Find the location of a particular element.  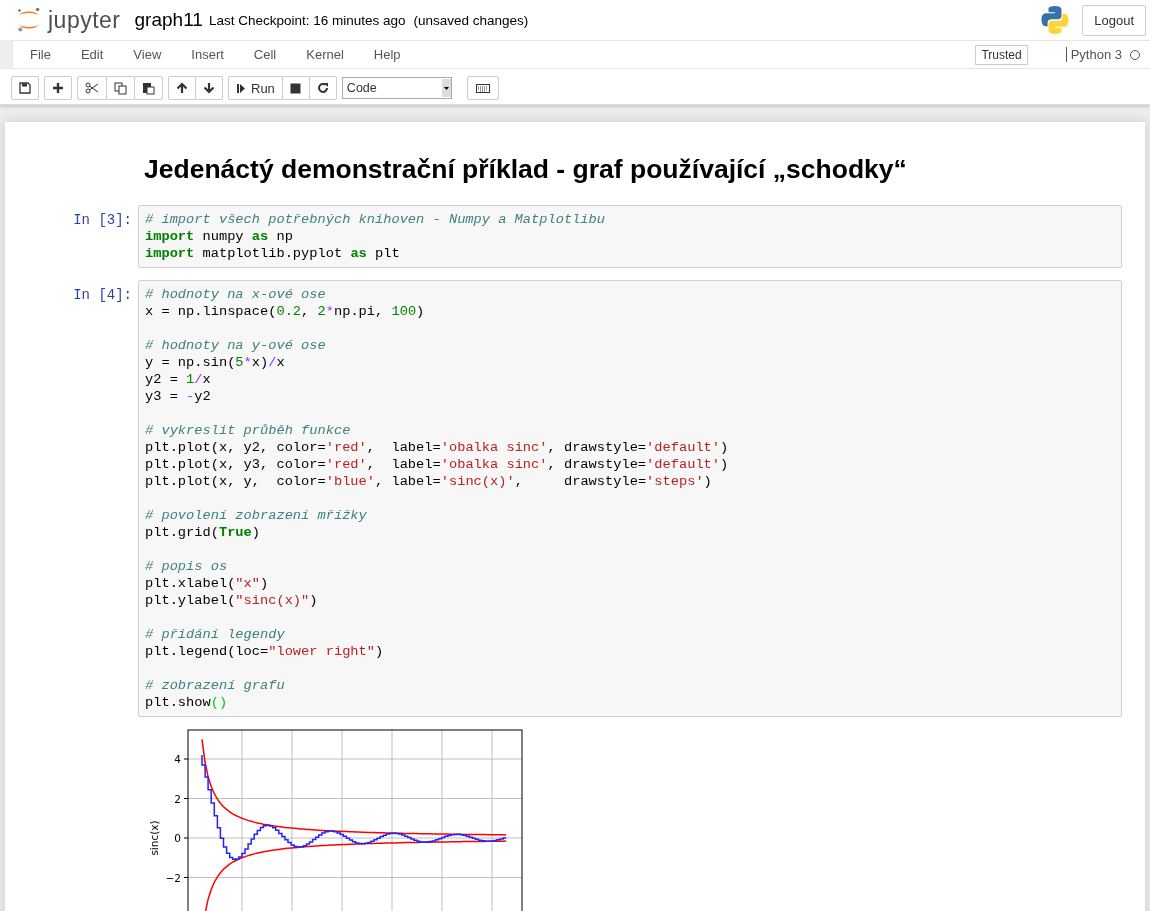

input-prompt: In [3]: is located at coordinates (102, 219).